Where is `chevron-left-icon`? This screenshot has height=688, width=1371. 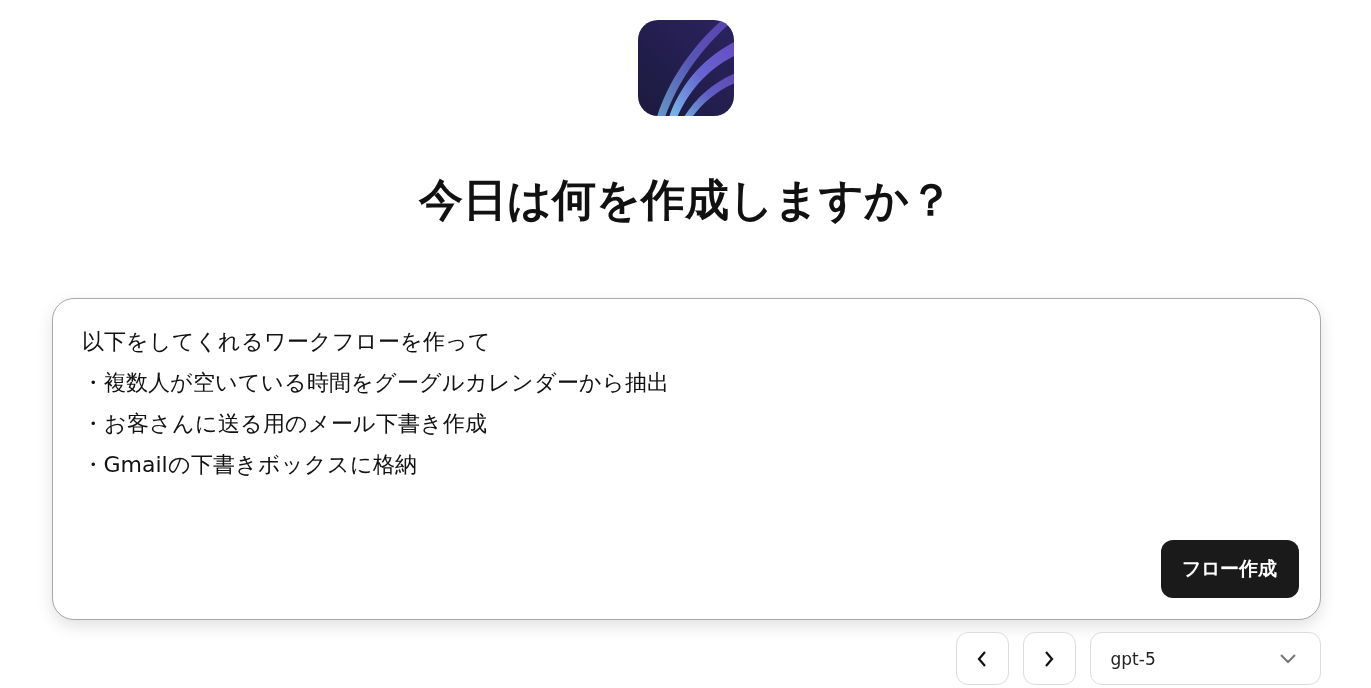
chevron-left-icon is located at coordinates (982, 658).